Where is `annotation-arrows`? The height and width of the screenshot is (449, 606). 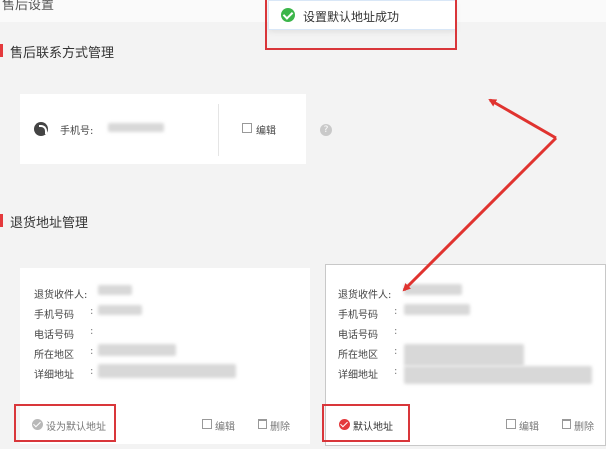 annotation-arrows is located at coordinates (480, 195).